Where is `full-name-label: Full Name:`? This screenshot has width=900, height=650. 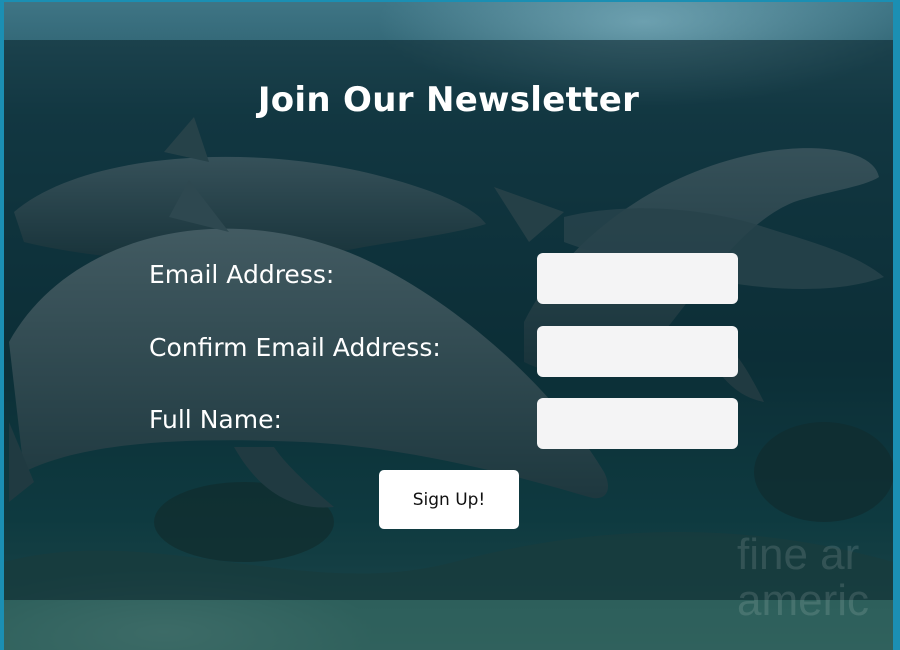
full-name-label: Full Name: is located at coordinates (215, 419).